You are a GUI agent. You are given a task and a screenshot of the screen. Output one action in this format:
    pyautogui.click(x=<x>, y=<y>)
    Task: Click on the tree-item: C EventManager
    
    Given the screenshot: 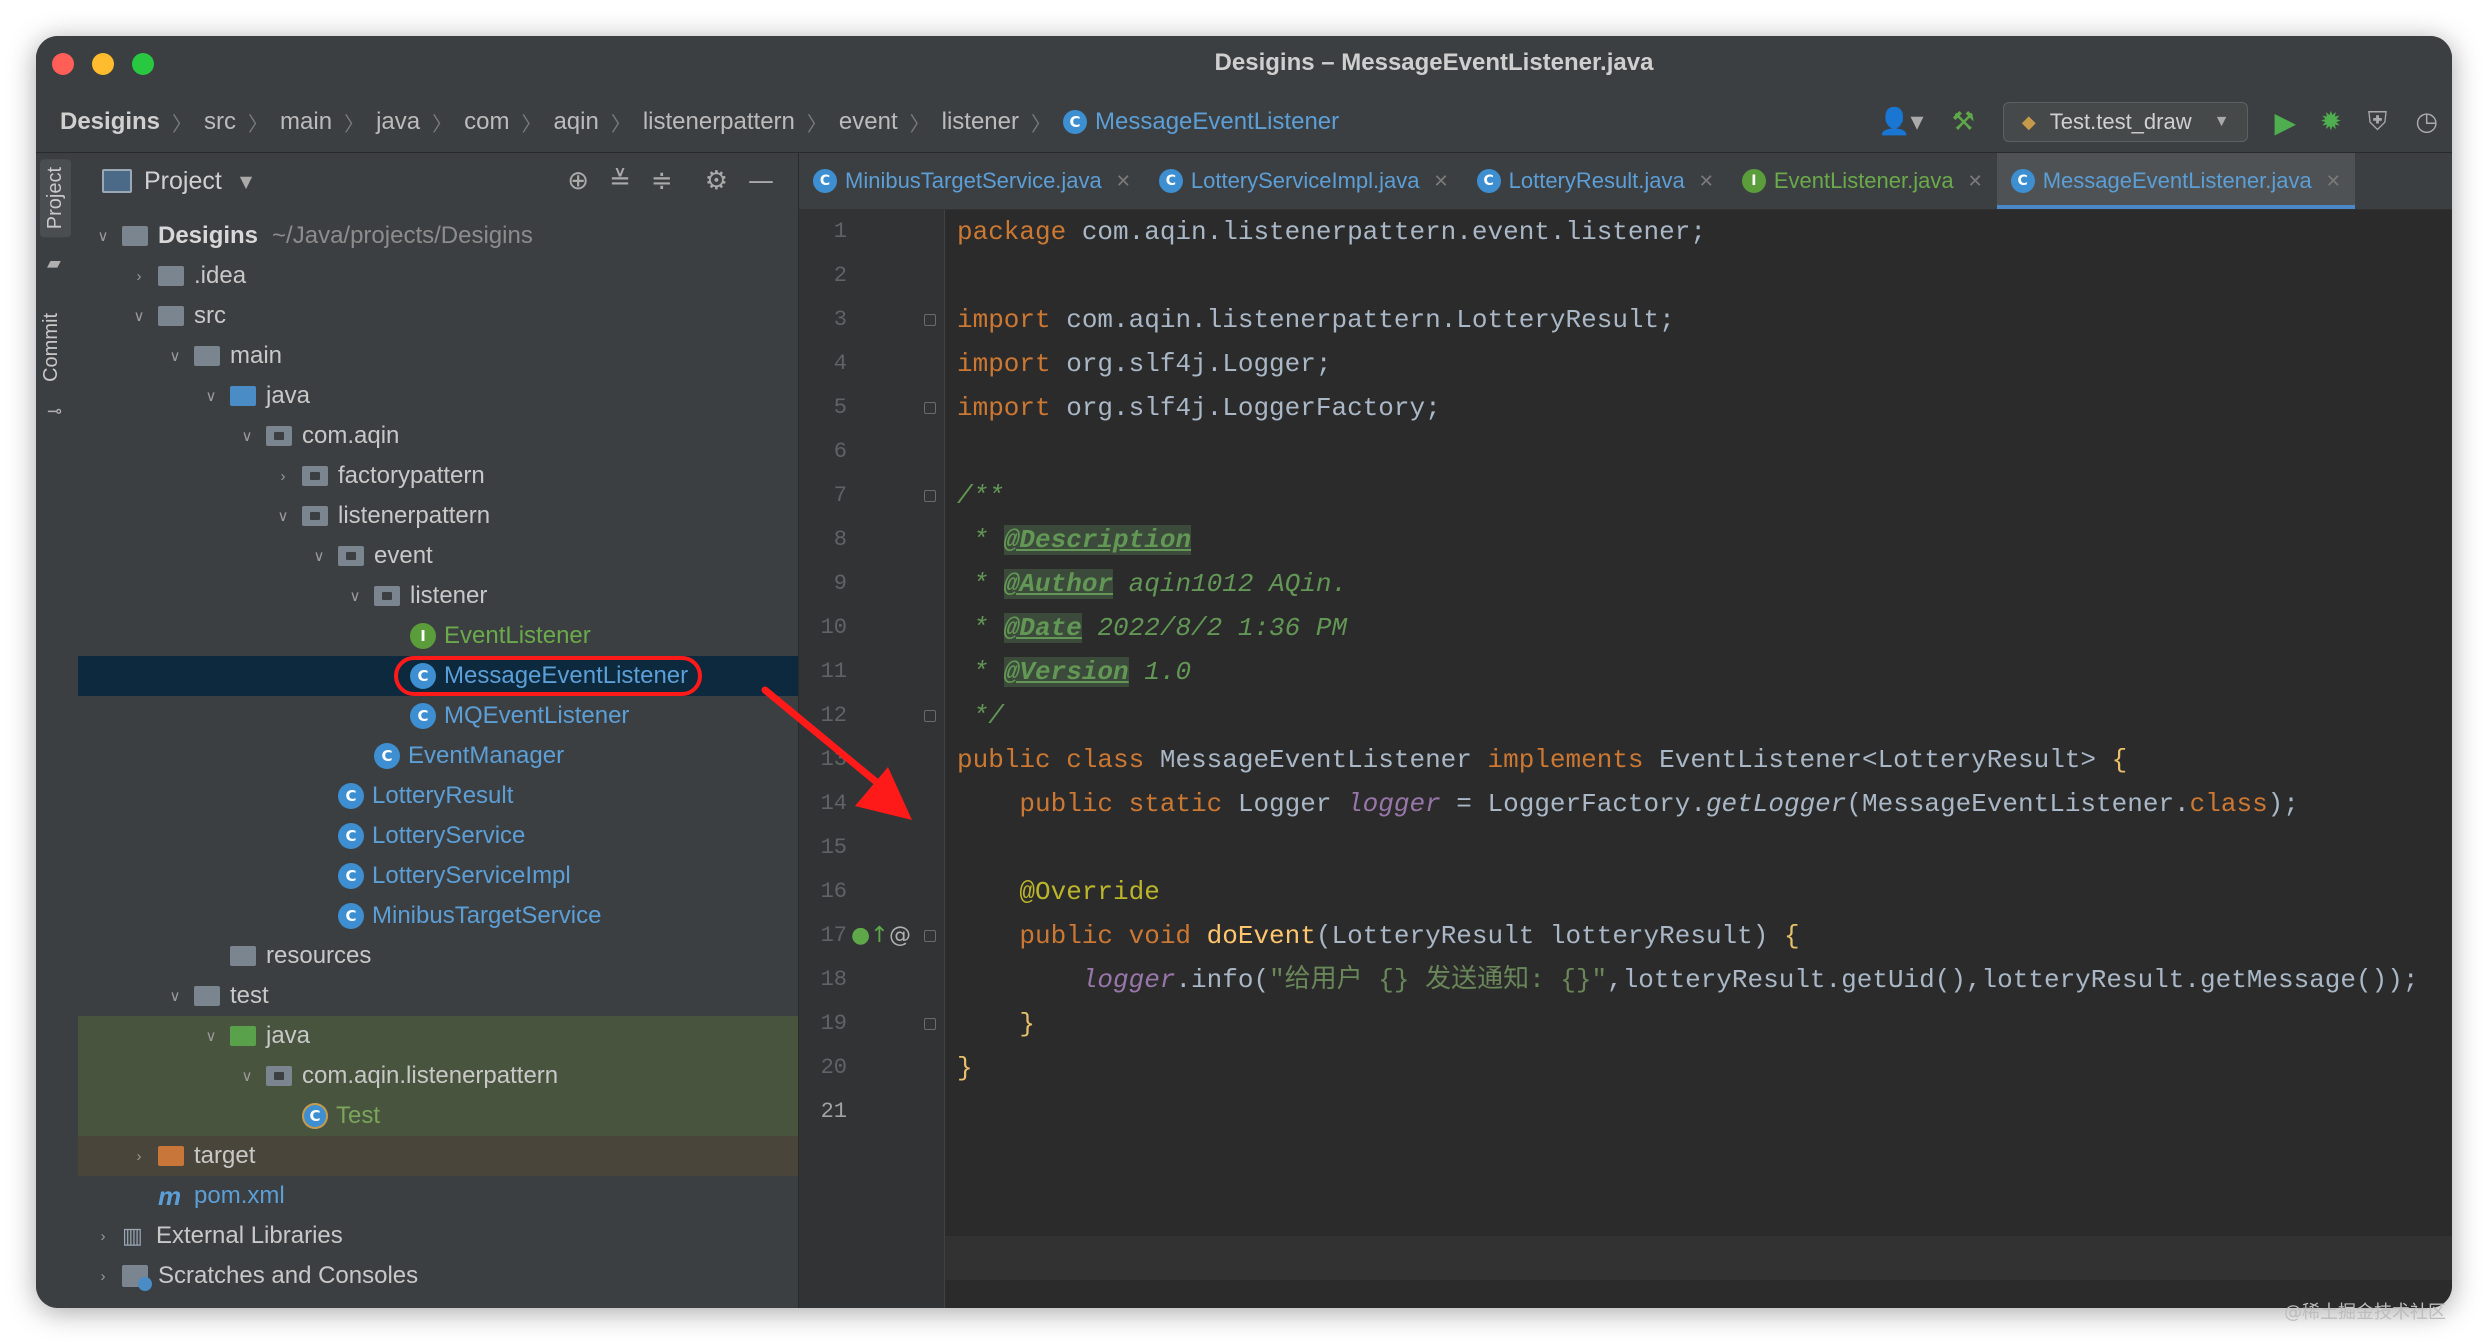 What is the action you would take?
    pyautogui.click(x=438, y=756)
    